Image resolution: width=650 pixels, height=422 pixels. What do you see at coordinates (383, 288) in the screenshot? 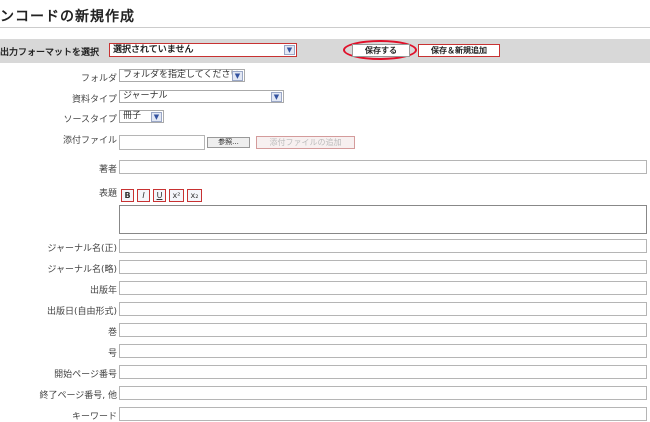
I see `pub-year-field` at bounding box center [383, 288].